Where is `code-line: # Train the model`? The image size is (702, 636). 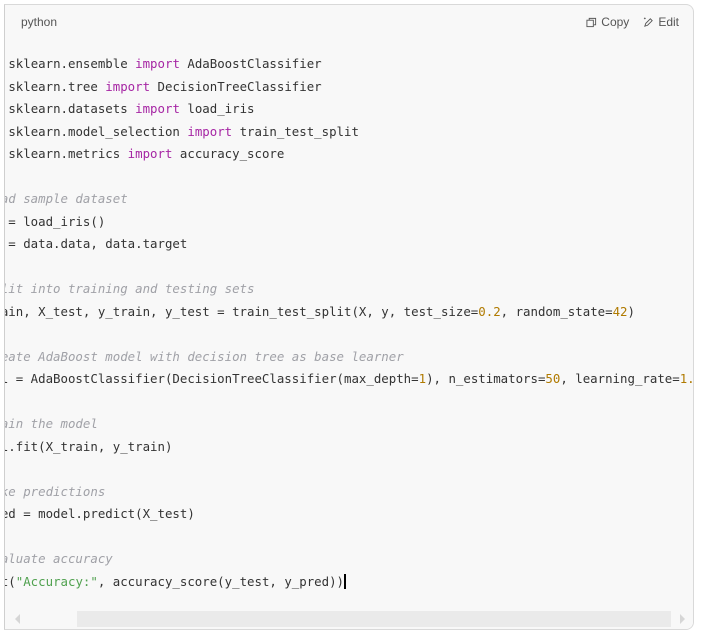 code-line: # Train the model is located at coordinates (51, 423).